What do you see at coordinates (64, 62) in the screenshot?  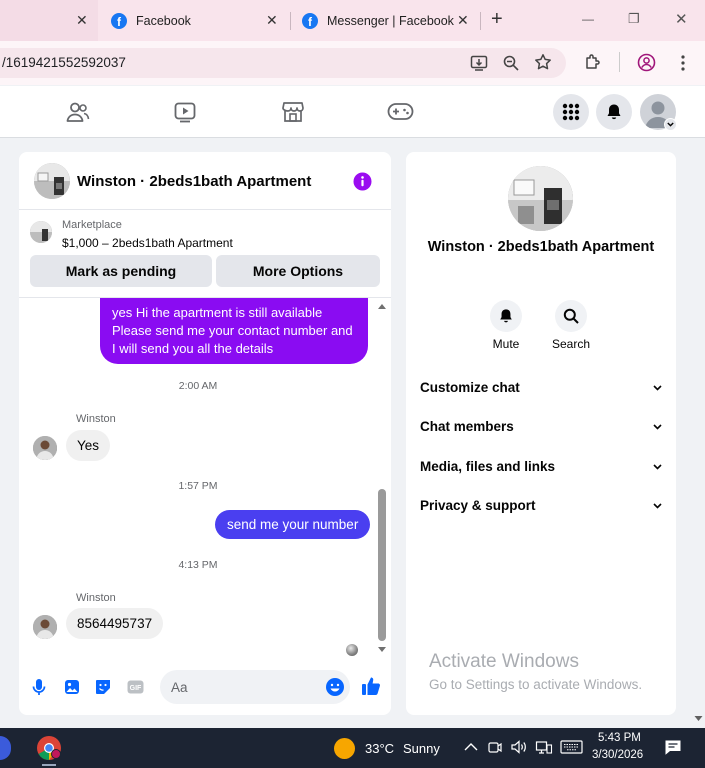 I see `url-text: /1619421552592037` at bounding box center [64, 62].